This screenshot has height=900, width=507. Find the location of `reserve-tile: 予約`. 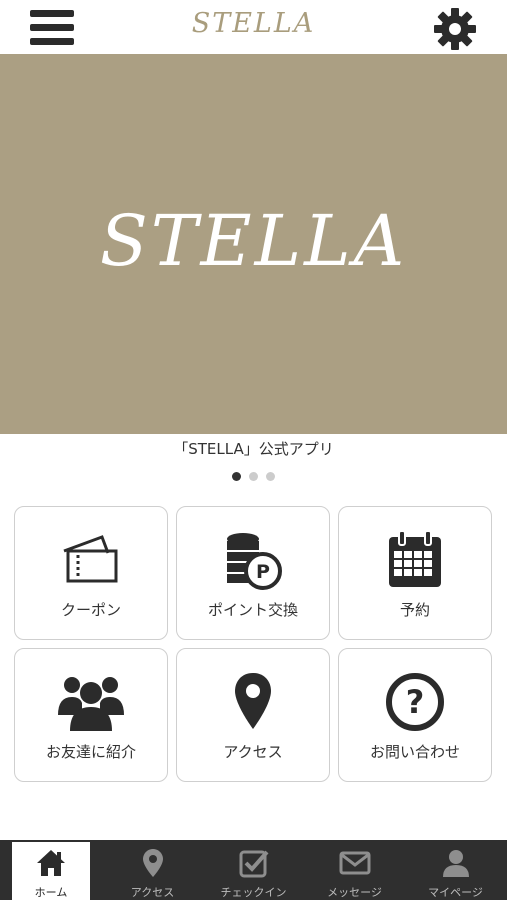

reserve-tile: 予約 is located at coordinates (415, 573).